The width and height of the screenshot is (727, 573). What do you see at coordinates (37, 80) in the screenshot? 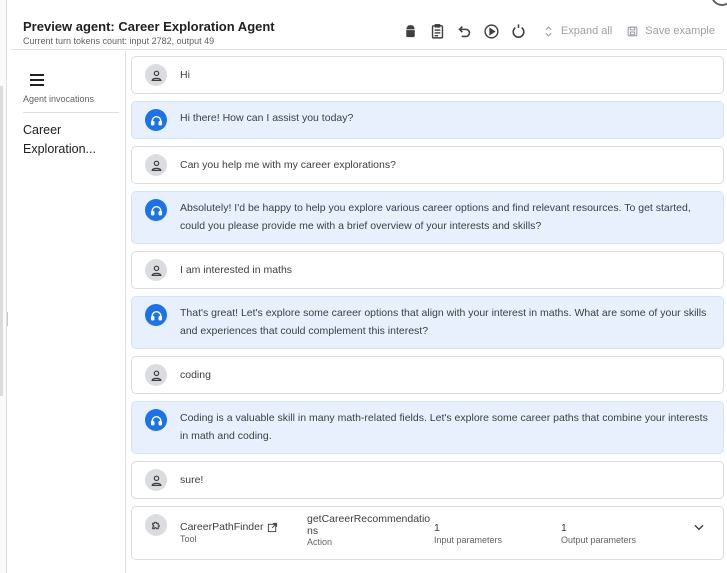
I see `menu-icon` at bounding box center [37, 80].